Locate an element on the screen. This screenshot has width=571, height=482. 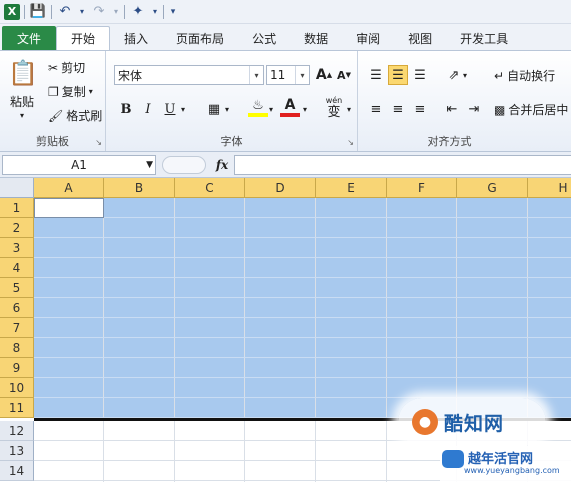
column-header: B is located at coordinates (139, 188).